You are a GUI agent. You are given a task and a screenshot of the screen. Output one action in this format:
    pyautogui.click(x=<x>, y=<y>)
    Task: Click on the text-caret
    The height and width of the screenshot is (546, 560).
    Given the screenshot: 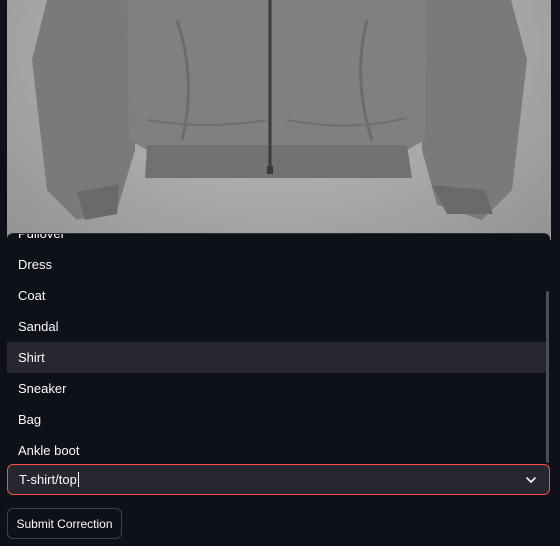 What is the action you would take?
    pyautogui.click(x=78, y=479)
    